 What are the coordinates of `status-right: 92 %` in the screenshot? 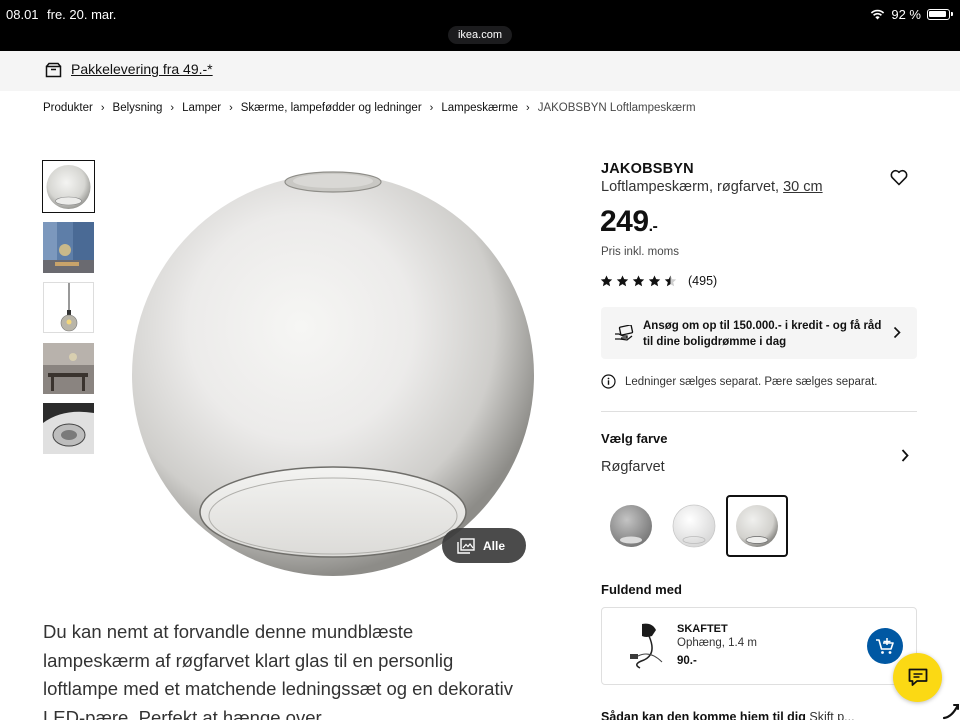 It's located at (911, 14).